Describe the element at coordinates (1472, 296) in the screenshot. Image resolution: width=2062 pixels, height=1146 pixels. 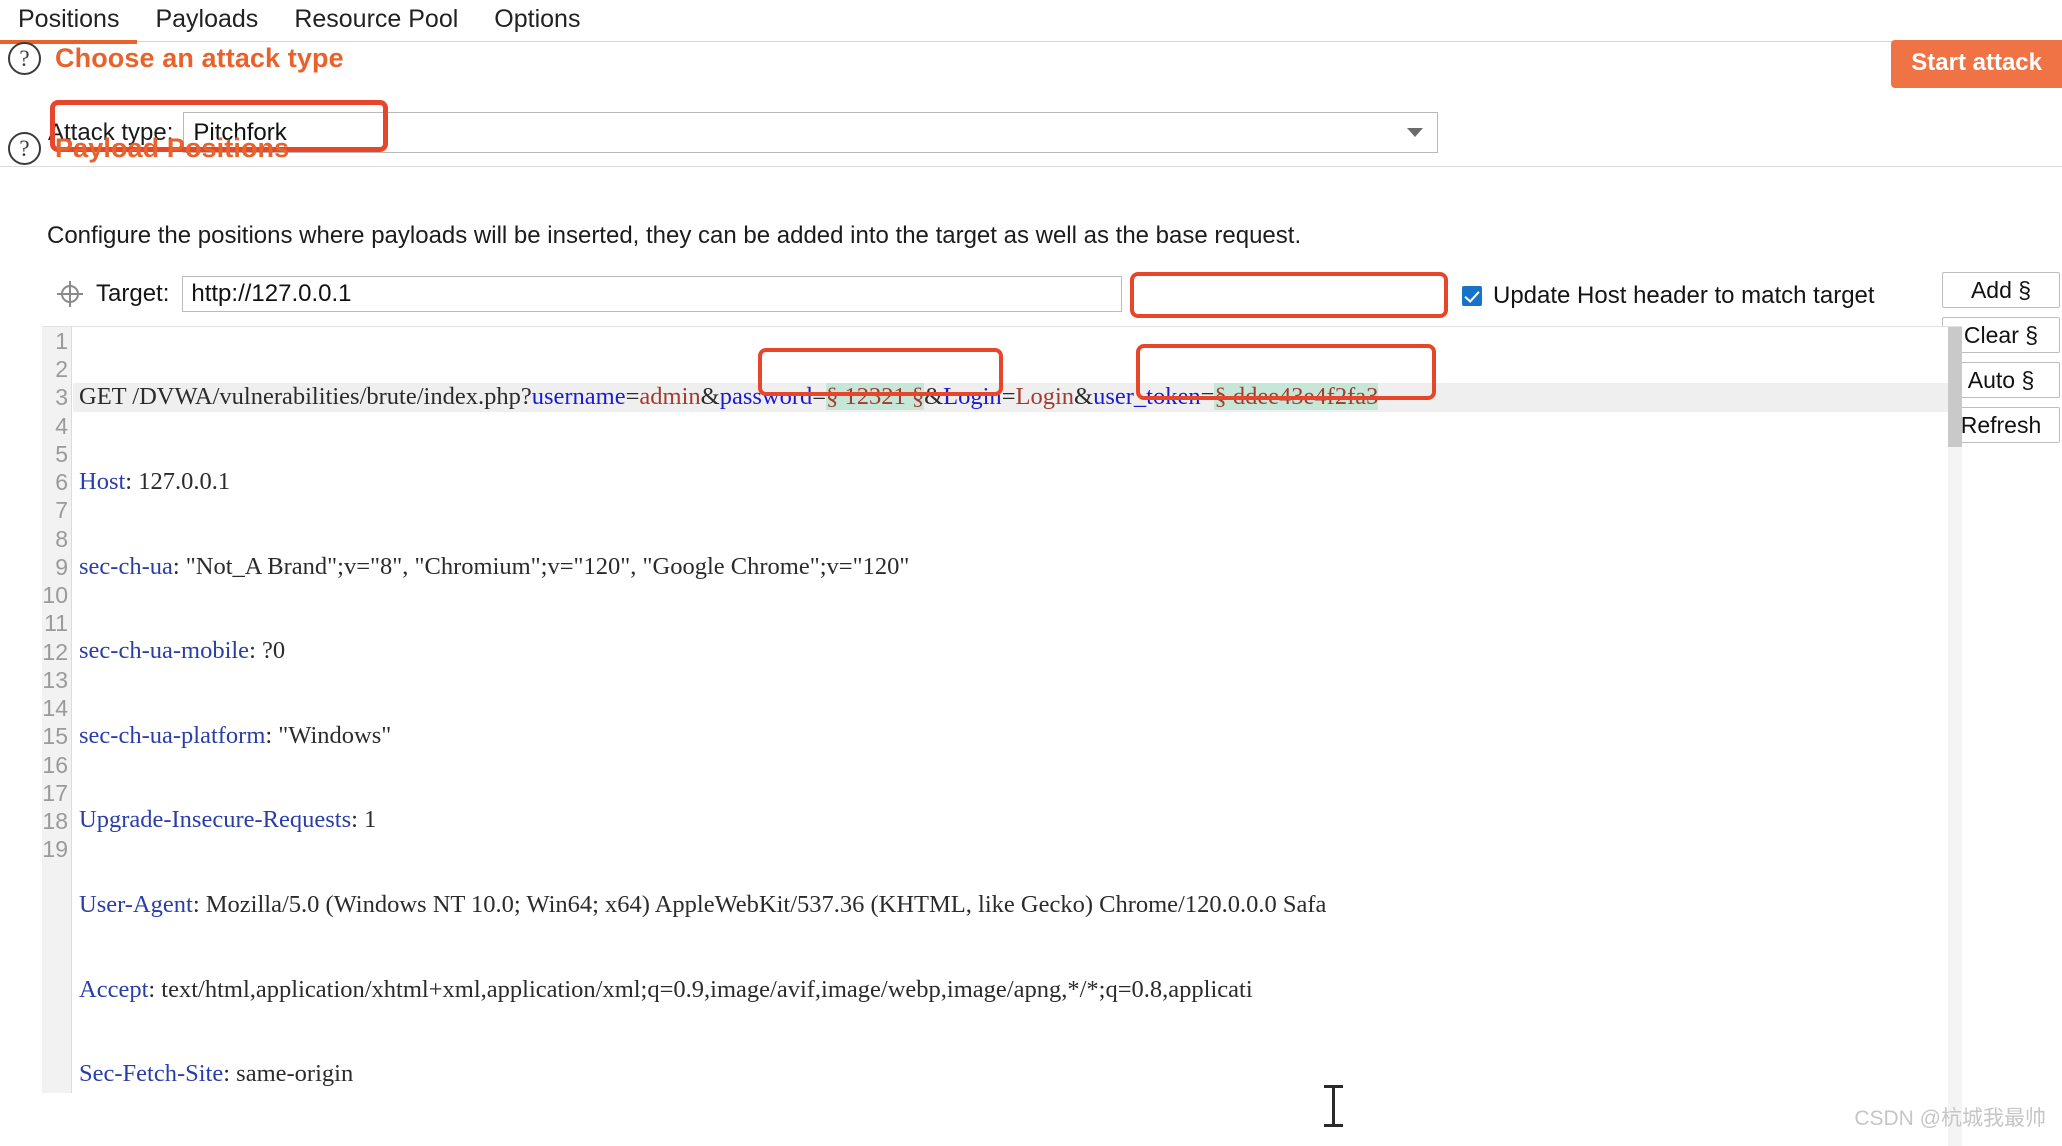
I see `update-host-checkbox` at that location.